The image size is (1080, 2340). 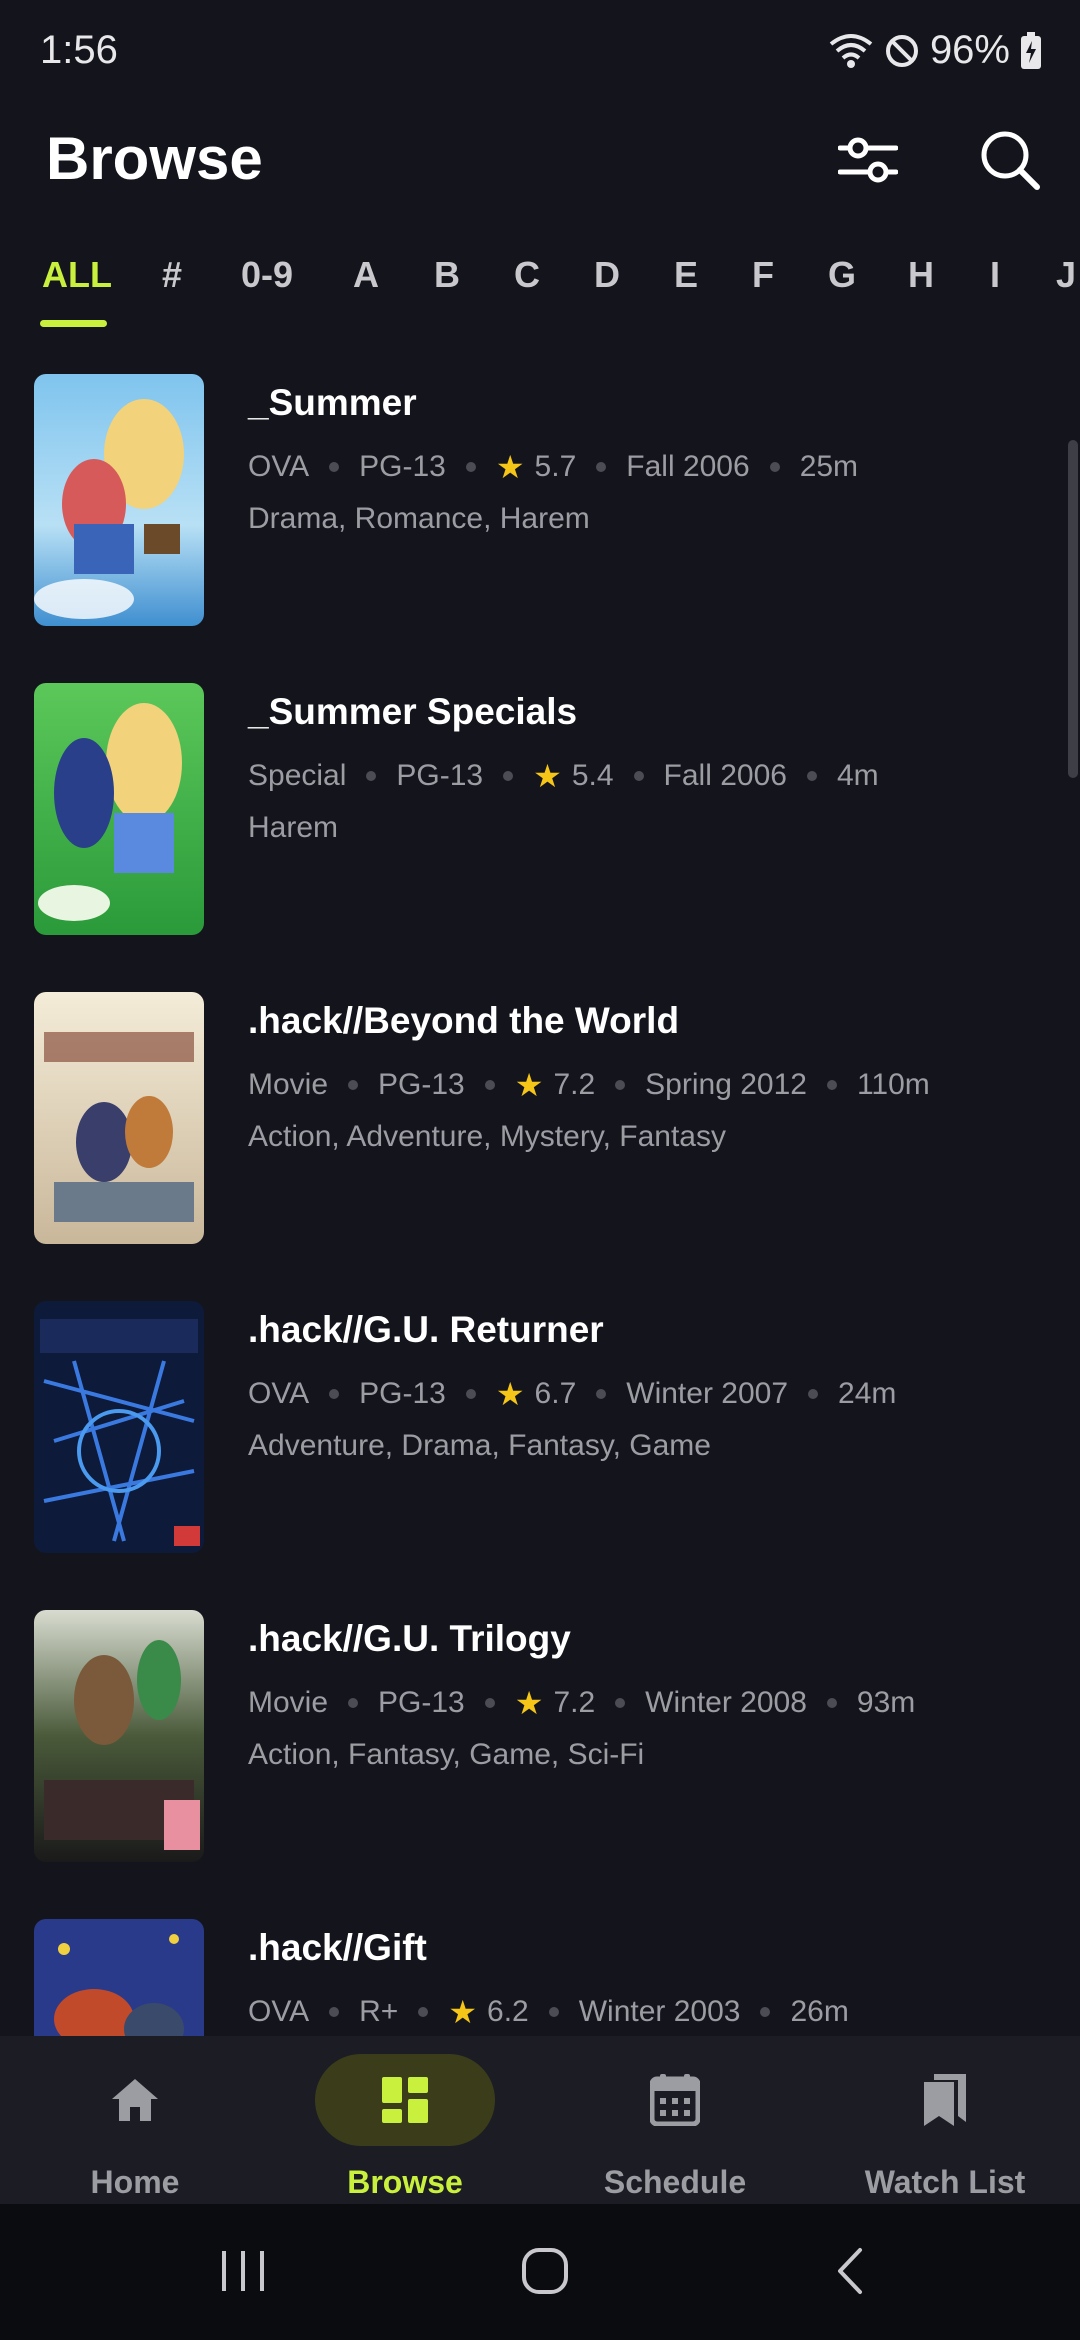 I want to click on item-duration: 93m, so click(x=886, y=1702).